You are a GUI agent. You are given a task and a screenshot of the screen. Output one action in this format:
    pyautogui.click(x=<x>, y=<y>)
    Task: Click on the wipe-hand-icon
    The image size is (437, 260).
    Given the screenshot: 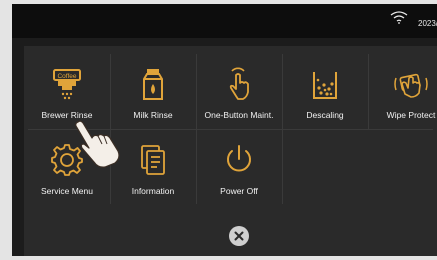 What is the action you would take?
    pyautogui.click(x=411, y=85)
    